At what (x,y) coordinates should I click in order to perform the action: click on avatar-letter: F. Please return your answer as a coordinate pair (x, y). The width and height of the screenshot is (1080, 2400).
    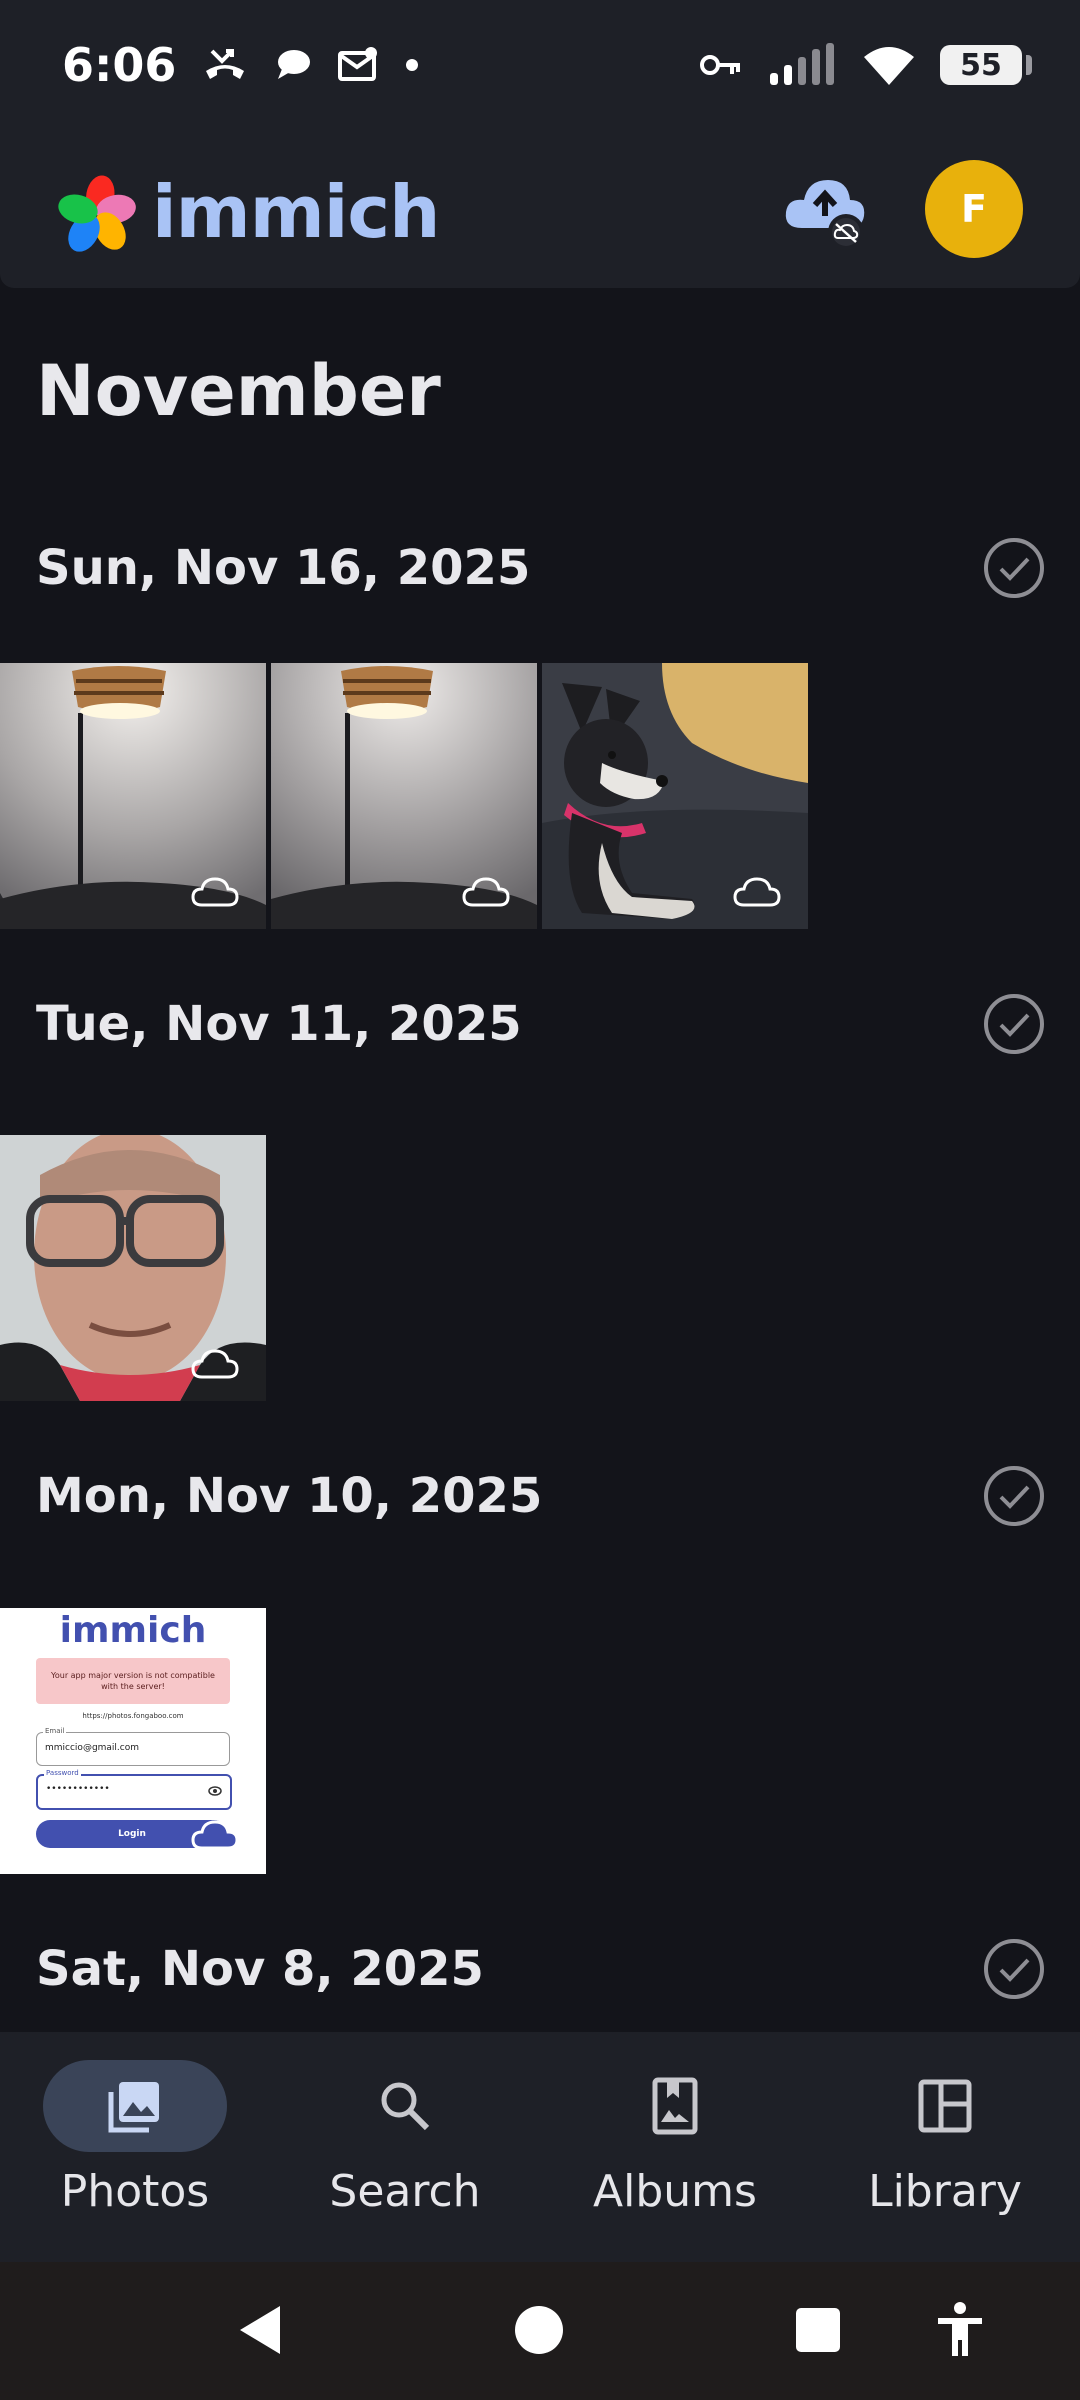
    Looking at the image, I should click on (974, 209).